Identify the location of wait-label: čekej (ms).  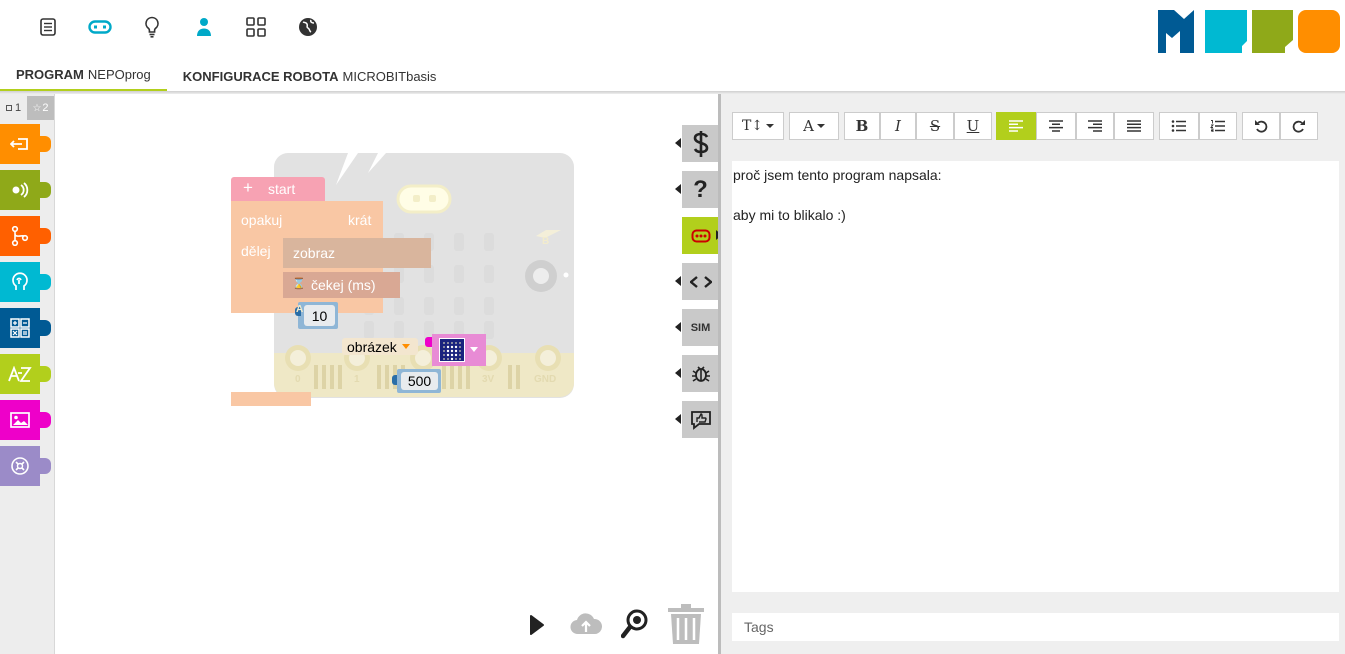
(343, 285).